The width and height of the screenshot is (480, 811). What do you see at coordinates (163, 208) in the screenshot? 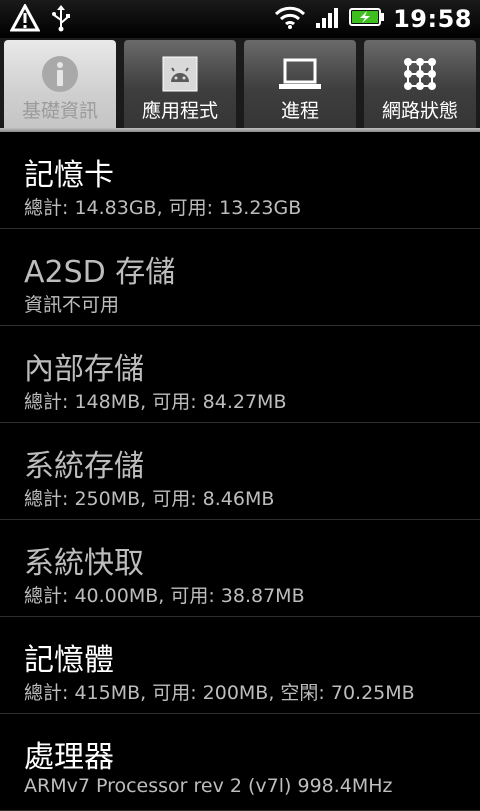
I see `item-detail: 總計: 14.83GB, 可用: 13.23GB` at bounding box center [163, 208].